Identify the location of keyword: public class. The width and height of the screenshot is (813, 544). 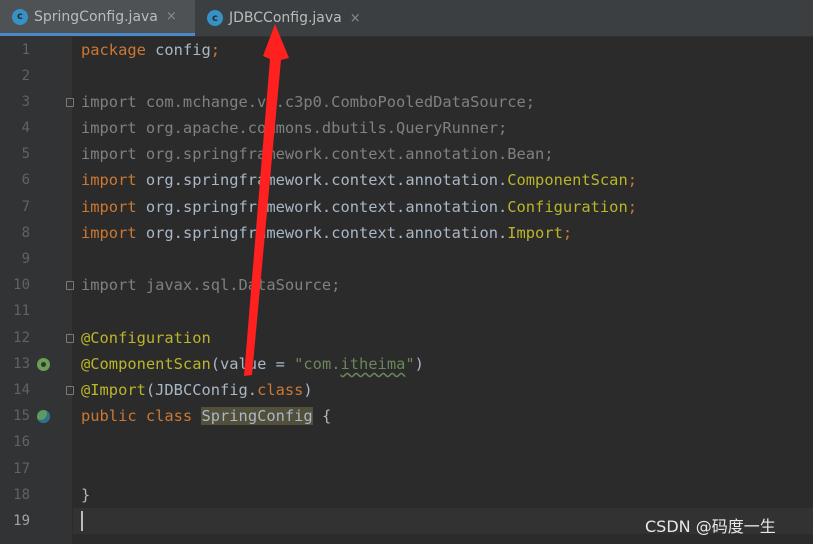
(137, 416).